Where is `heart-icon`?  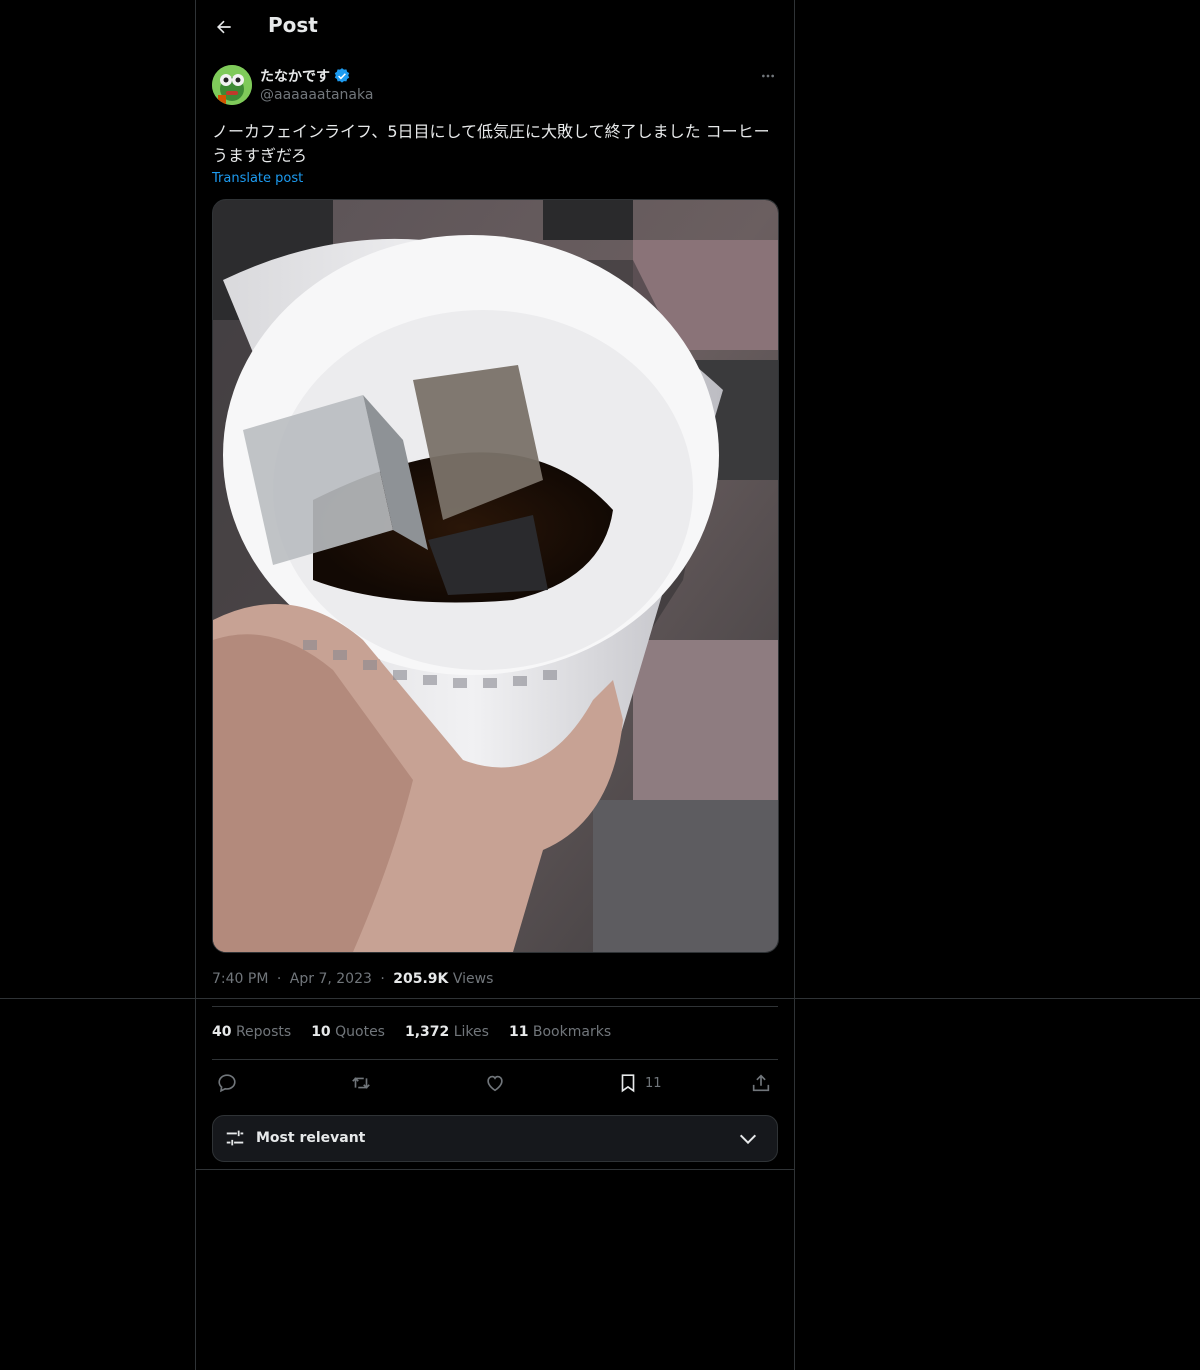
heart-icon is located at coordinates (495, 1083).